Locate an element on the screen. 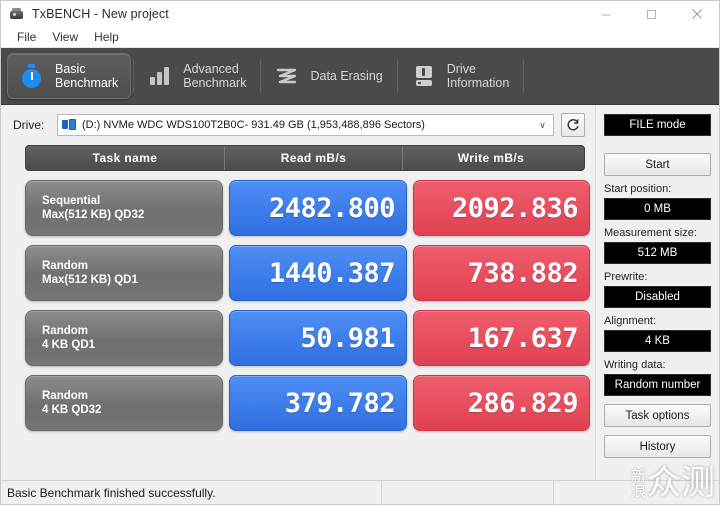 The width and height of the screenshot is (720, 505). table-header-row: Task name Read mB/s Write mB/s is located at coordinates (305, 158).